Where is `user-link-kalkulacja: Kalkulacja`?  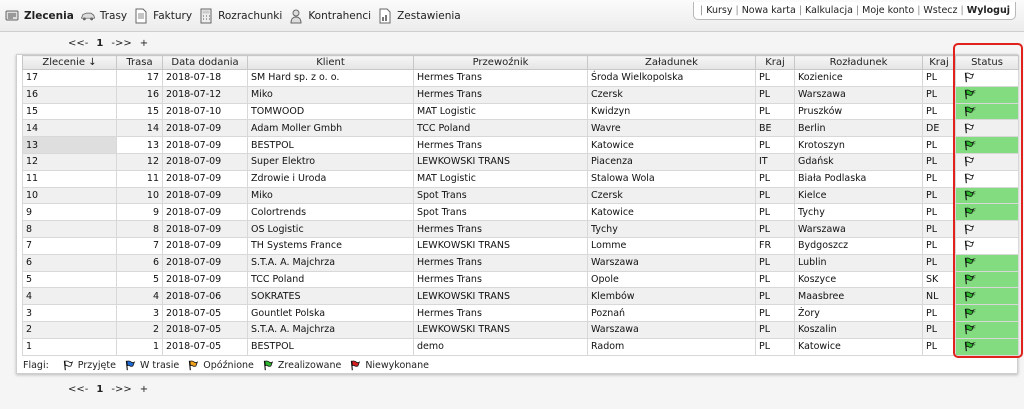
user-link-kalkulacja: Kalkulacja is located at coordinates (829, 10).